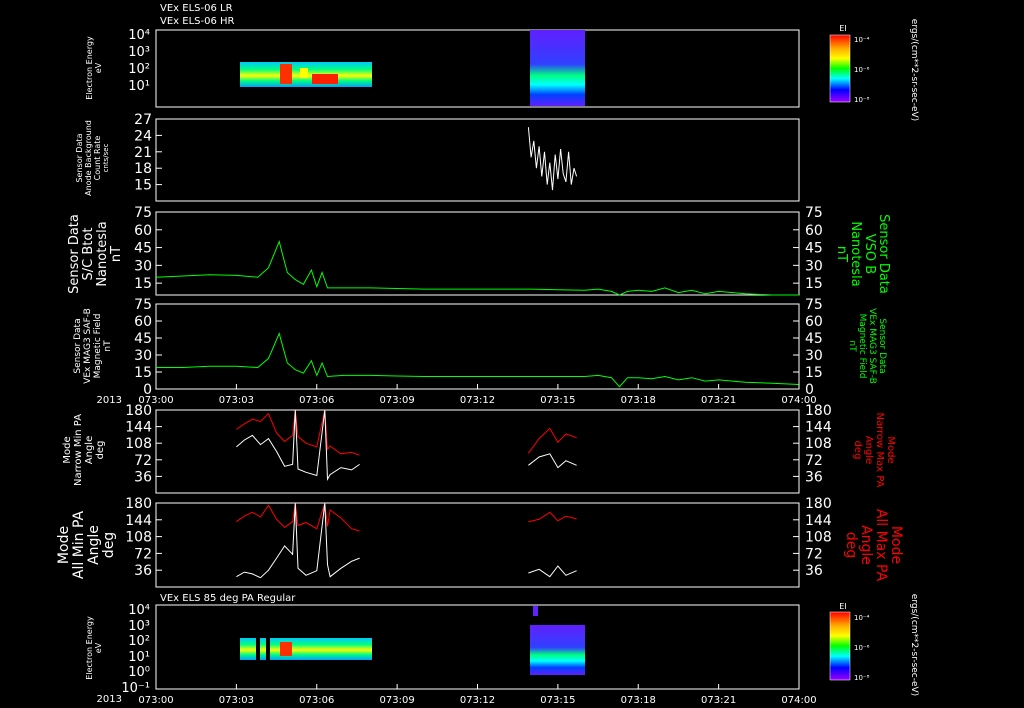 This screenshot has width=1024, height=708. Describe the element at coordinates (67, 449) in the screenshot. I see `panel5-ylabel-1: Mode` at that location.